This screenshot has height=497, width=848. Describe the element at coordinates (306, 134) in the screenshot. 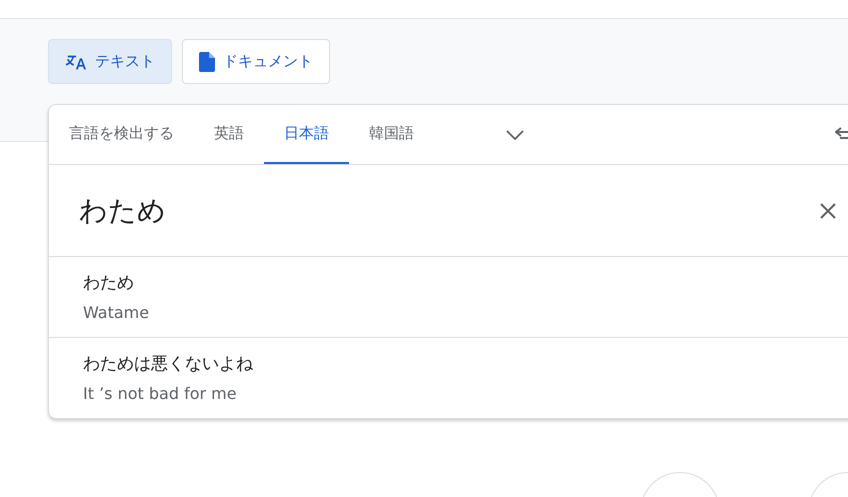

I see `language-tab: 日本語` at that location.